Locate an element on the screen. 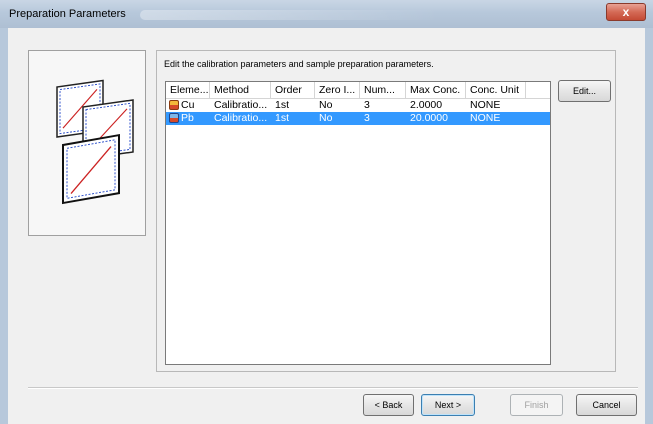 Image resolution: width=653 pixels, height=424 pixels. max-conc-cell: 2.0000 is located at coordinates (426, 105).